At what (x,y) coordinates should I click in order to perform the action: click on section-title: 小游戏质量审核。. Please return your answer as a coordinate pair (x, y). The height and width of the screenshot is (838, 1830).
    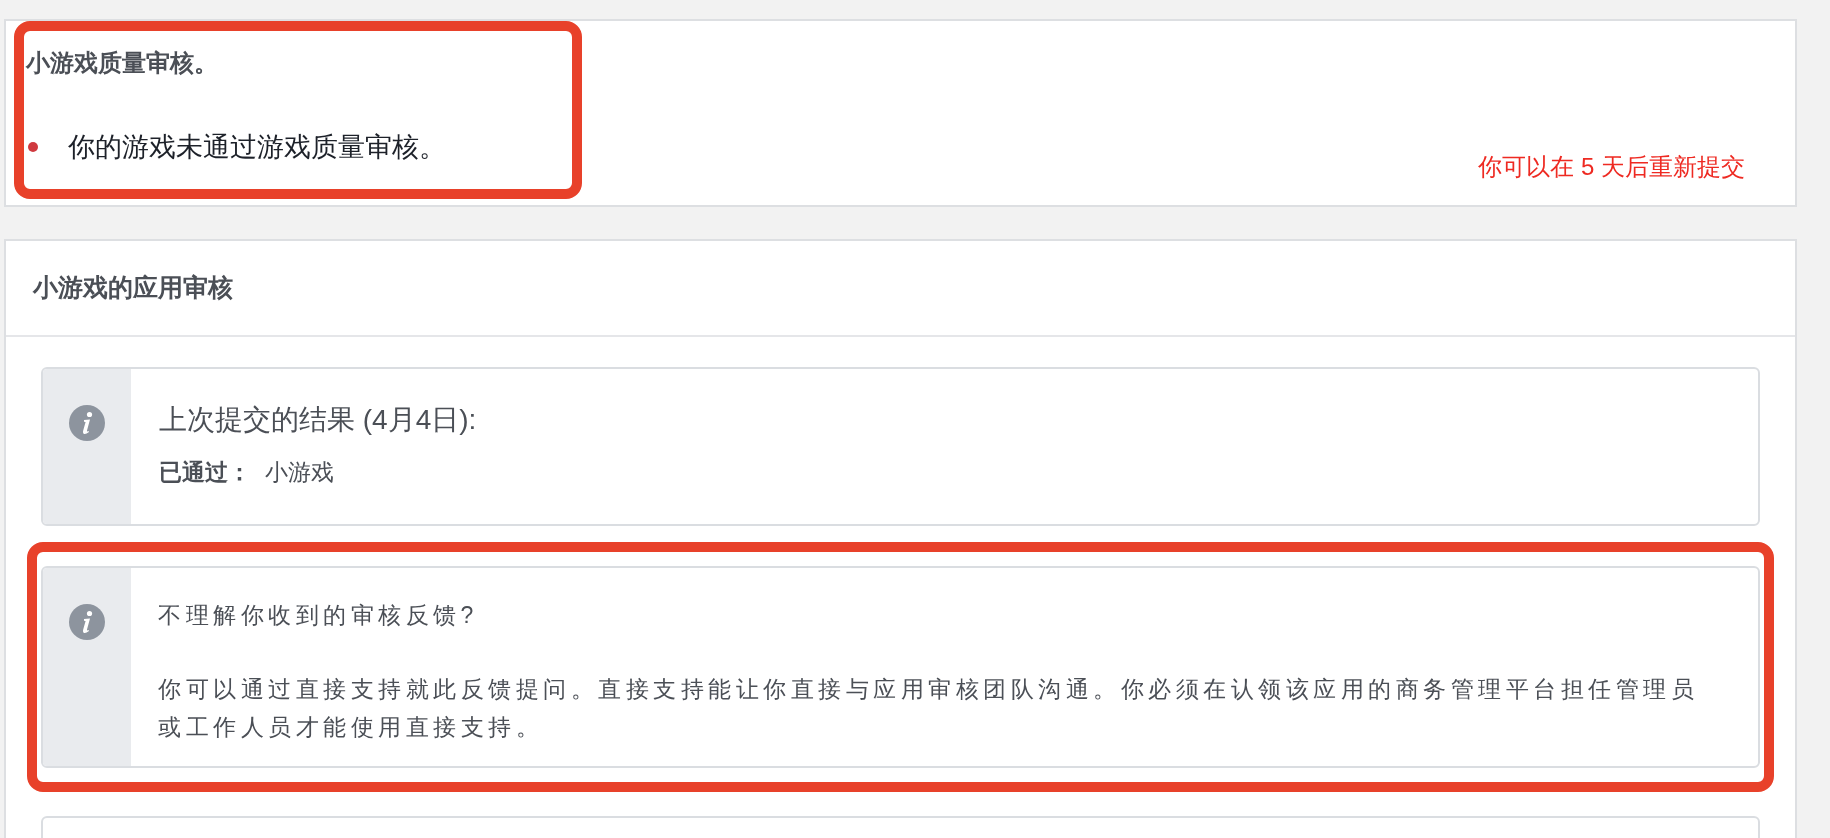
    Looking at the image, I should click on (122, 63).